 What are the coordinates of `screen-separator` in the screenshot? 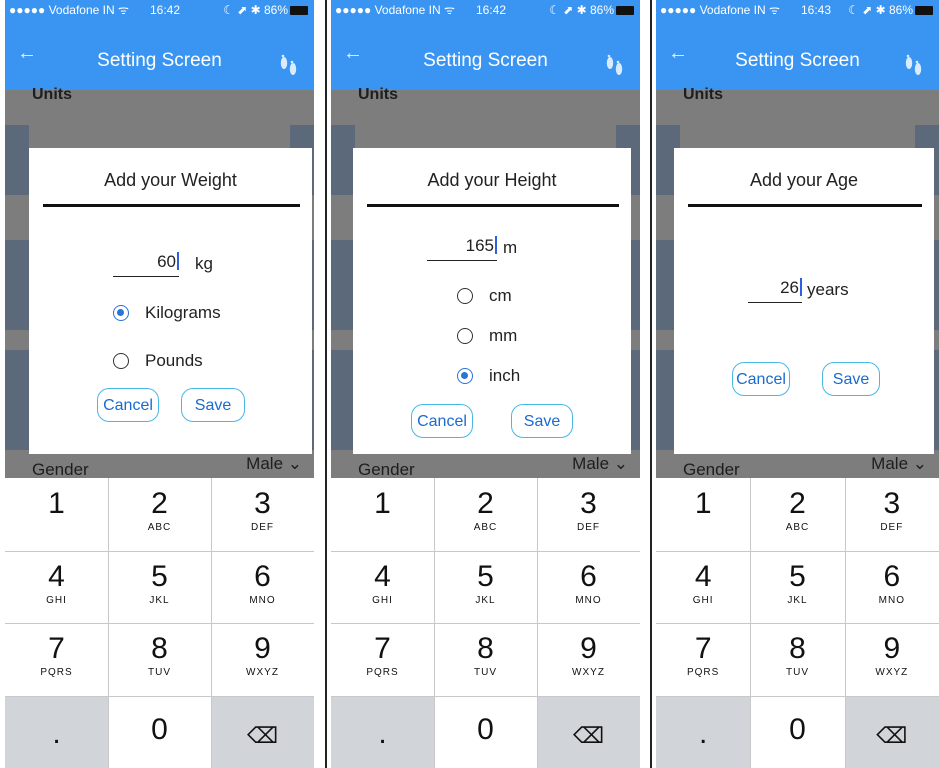 It's located at (651, 384).